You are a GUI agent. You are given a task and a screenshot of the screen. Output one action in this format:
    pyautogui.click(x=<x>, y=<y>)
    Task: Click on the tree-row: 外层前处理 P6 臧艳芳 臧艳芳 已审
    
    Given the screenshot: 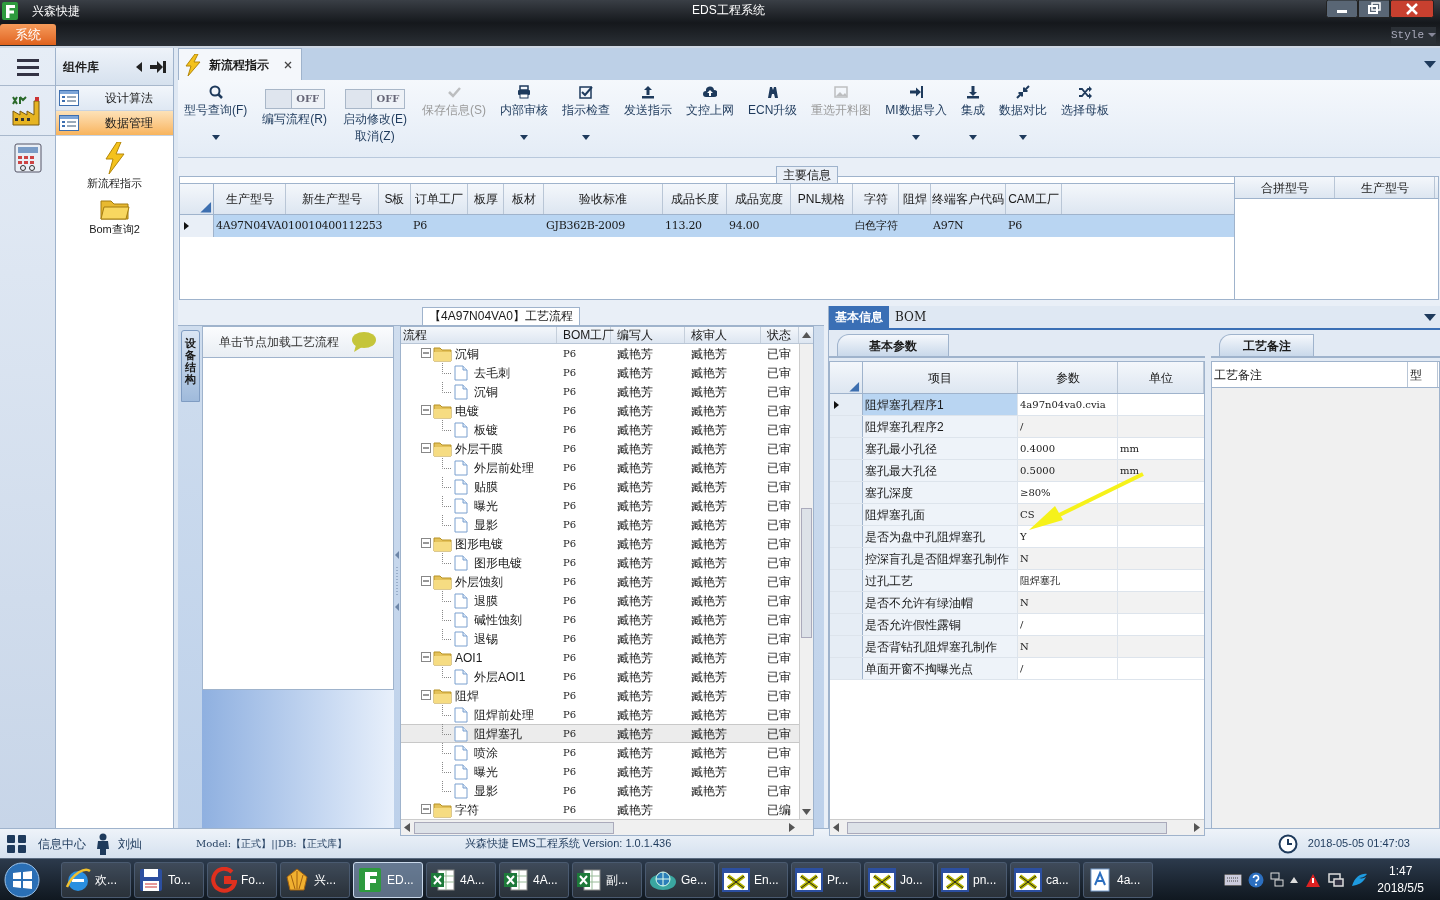 What is the action you would take?
    pyautogui.click(x=600, y=467)
    